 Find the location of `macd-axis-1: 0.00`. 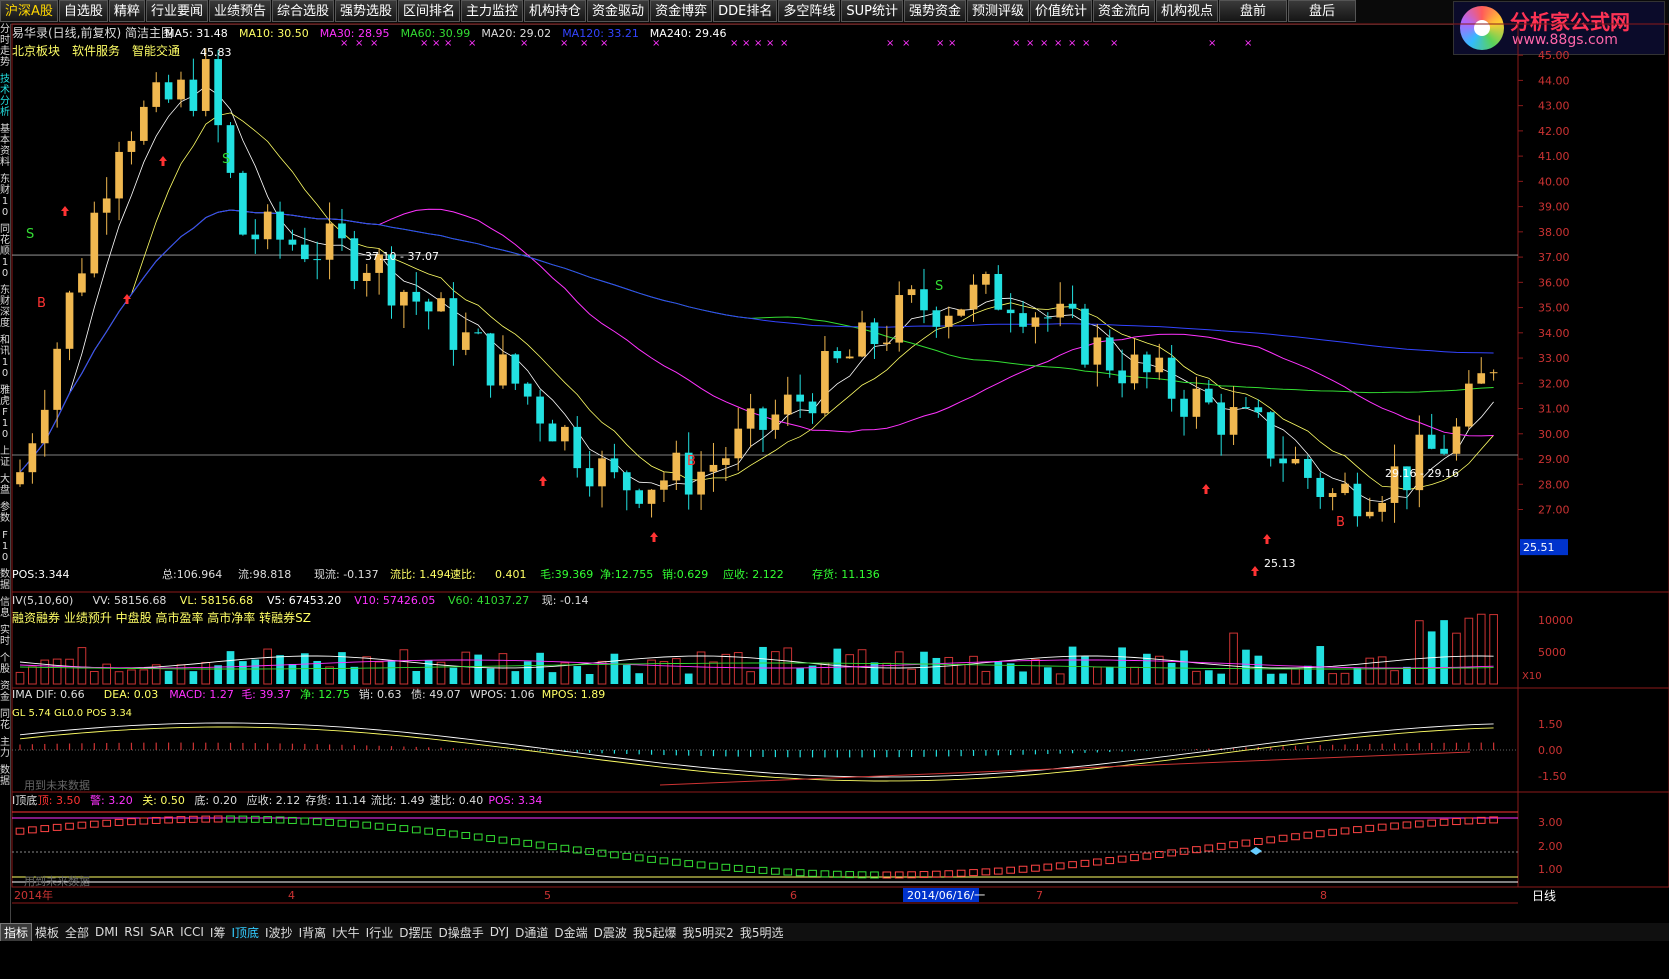

macd-axis-1: 0.00 is located at coordinates (1550, 750).